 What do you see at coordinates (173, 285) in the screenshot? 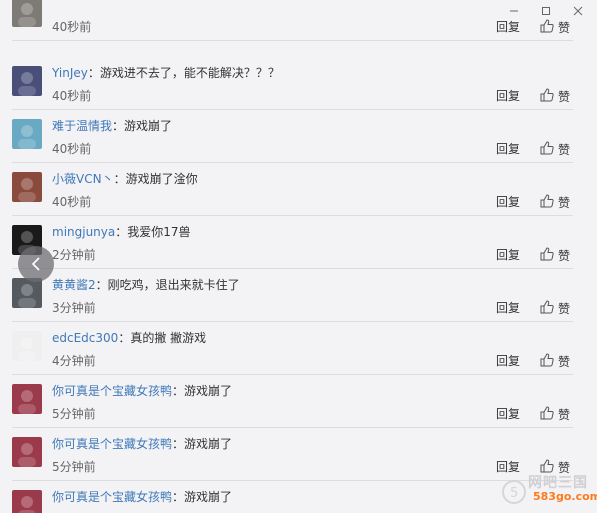
I see `comment-text: 刚吃鸡，退出来就卡住了` at bounding box center [173, 285].